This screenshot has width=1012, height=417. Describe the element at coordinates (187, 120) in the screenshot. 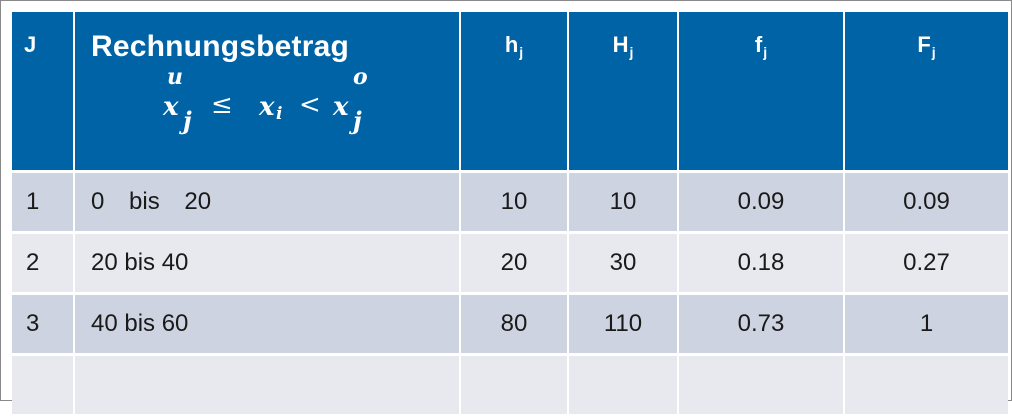

I see `formula-sub-j-1: j` at that location.